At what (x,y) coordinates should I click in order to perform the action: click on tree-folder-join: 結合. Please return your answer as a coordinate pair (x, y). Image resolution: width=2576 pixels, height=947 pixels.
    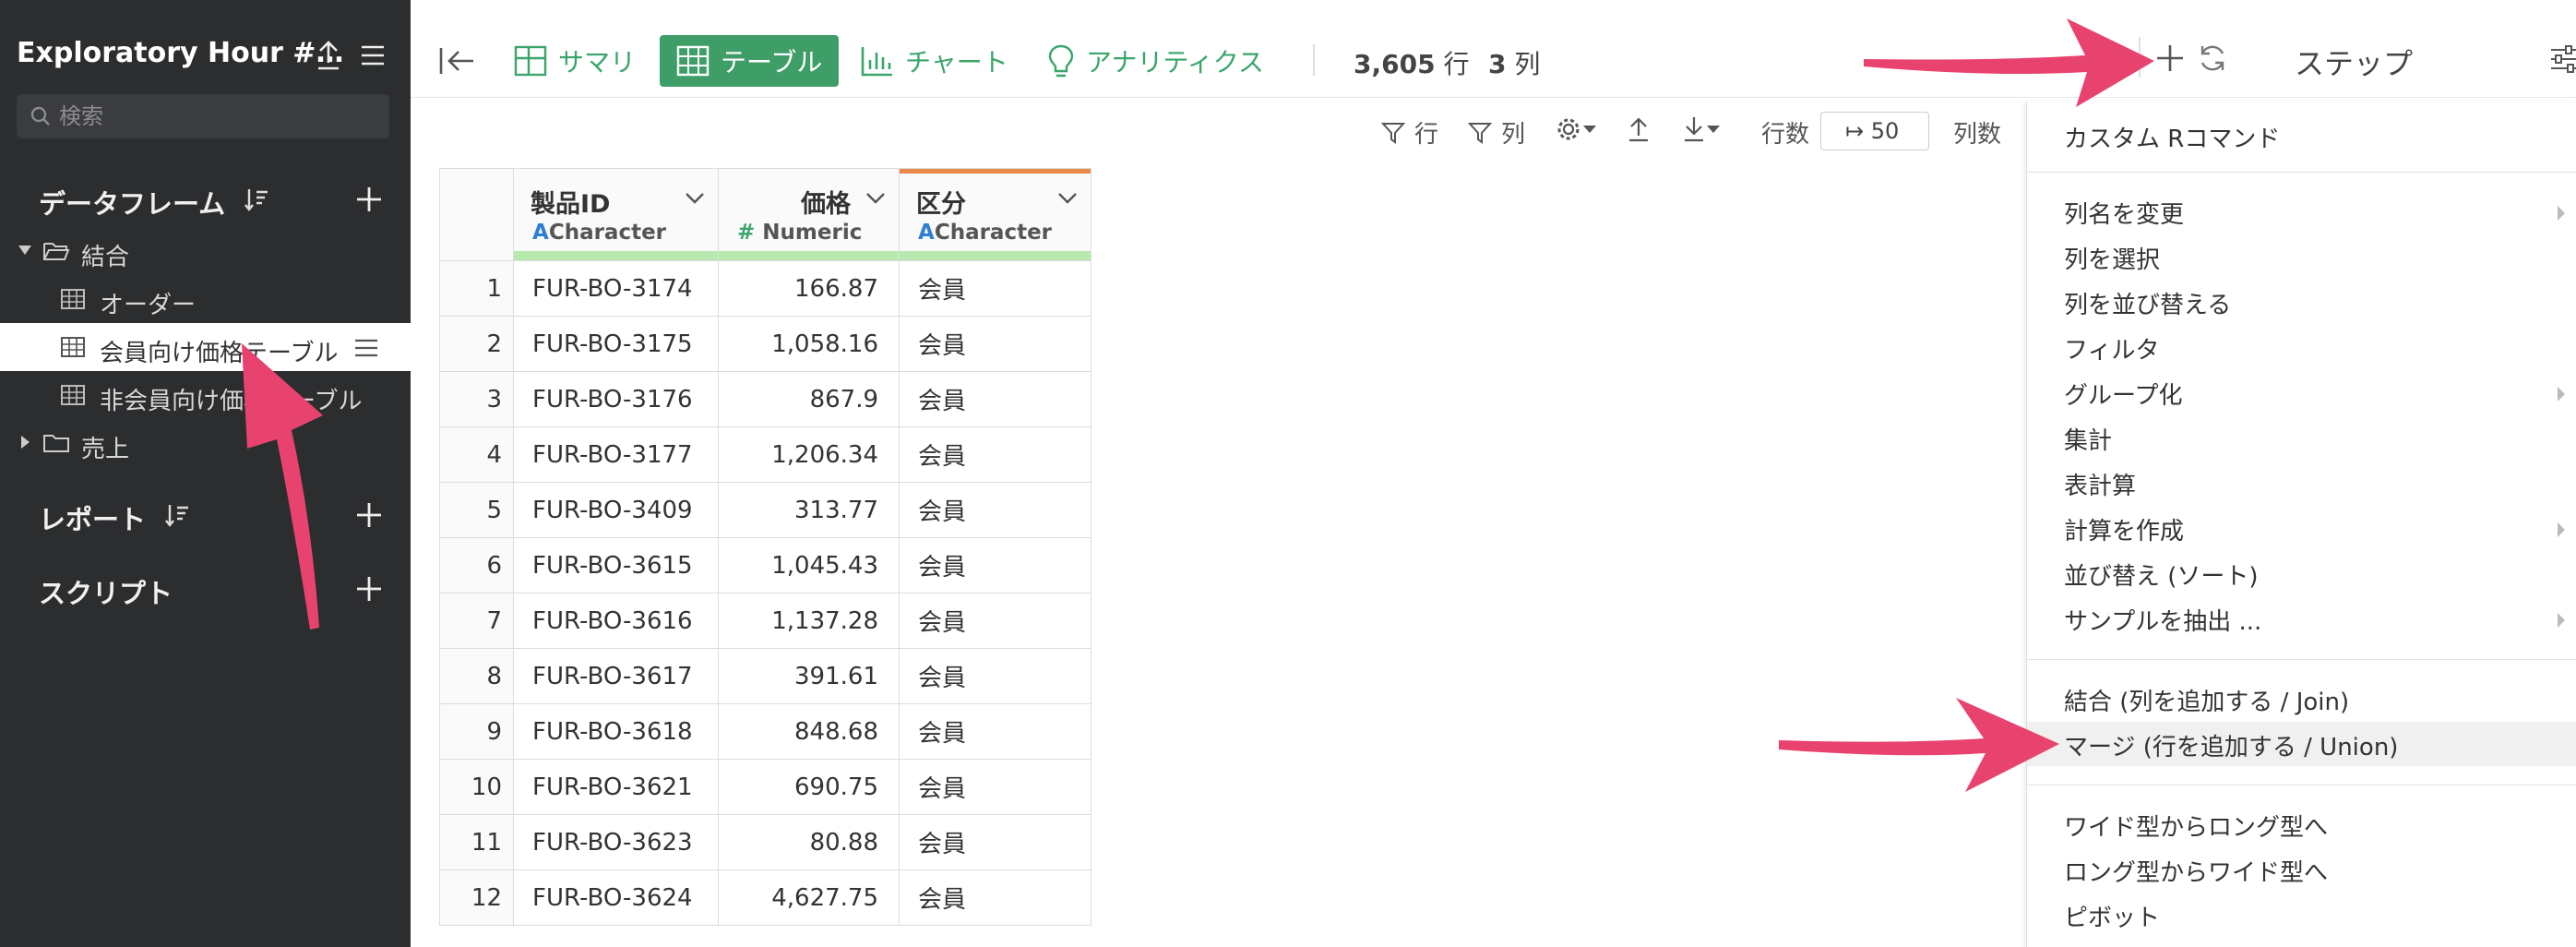
    Looking at the image, I should click on (206, 251).